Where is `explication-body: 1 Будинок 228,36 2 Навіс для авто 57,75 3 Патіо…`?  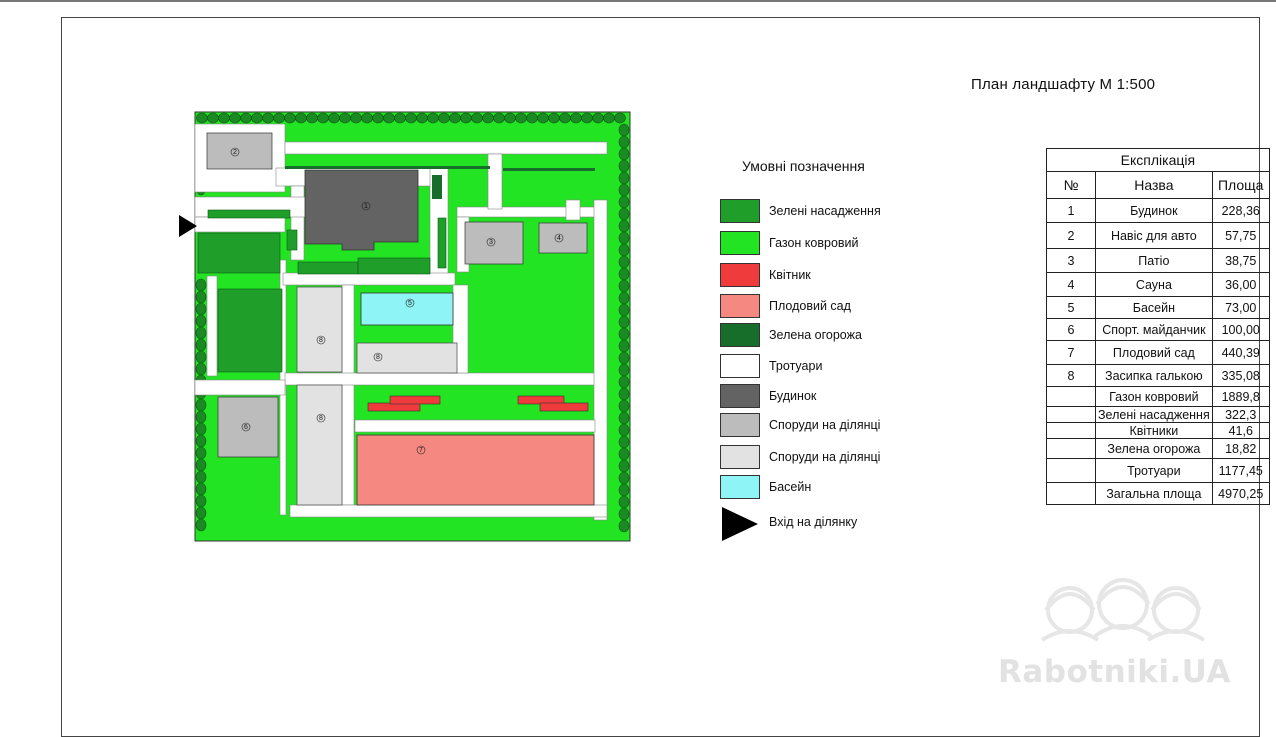
explication-body: 1 Будинок 228,36 2 Навіс для авто 57,75 3 Патіо… is located at coordinates (1158, 351).